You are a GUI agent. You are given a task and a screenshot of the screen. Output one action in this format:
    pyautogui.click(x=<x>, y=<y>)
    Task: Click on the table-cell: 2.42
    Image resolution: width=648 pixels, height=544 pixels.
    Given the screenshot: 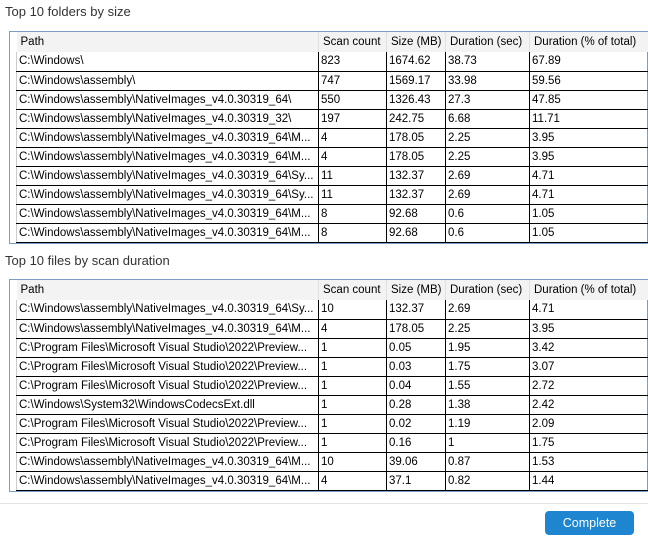 What is the action you would take?
    pyautogui.click(x=588, y=405)
    